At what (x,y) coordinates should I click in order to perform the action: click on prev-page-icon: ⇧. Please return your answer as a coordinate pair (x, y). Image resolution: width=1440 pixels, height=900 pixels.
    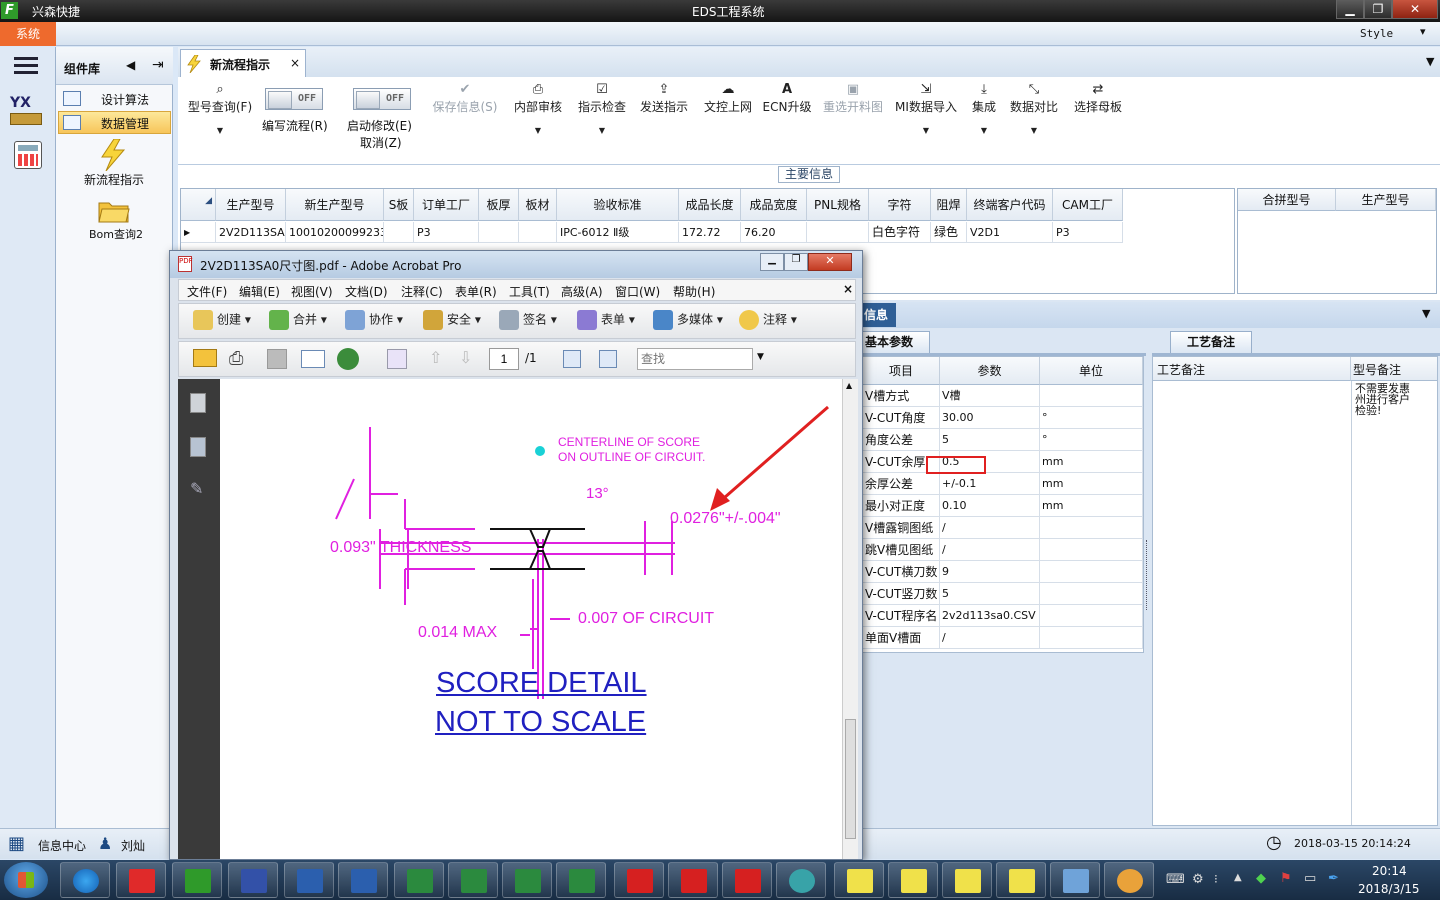
    Looking at the image, I should click on (435, 357).